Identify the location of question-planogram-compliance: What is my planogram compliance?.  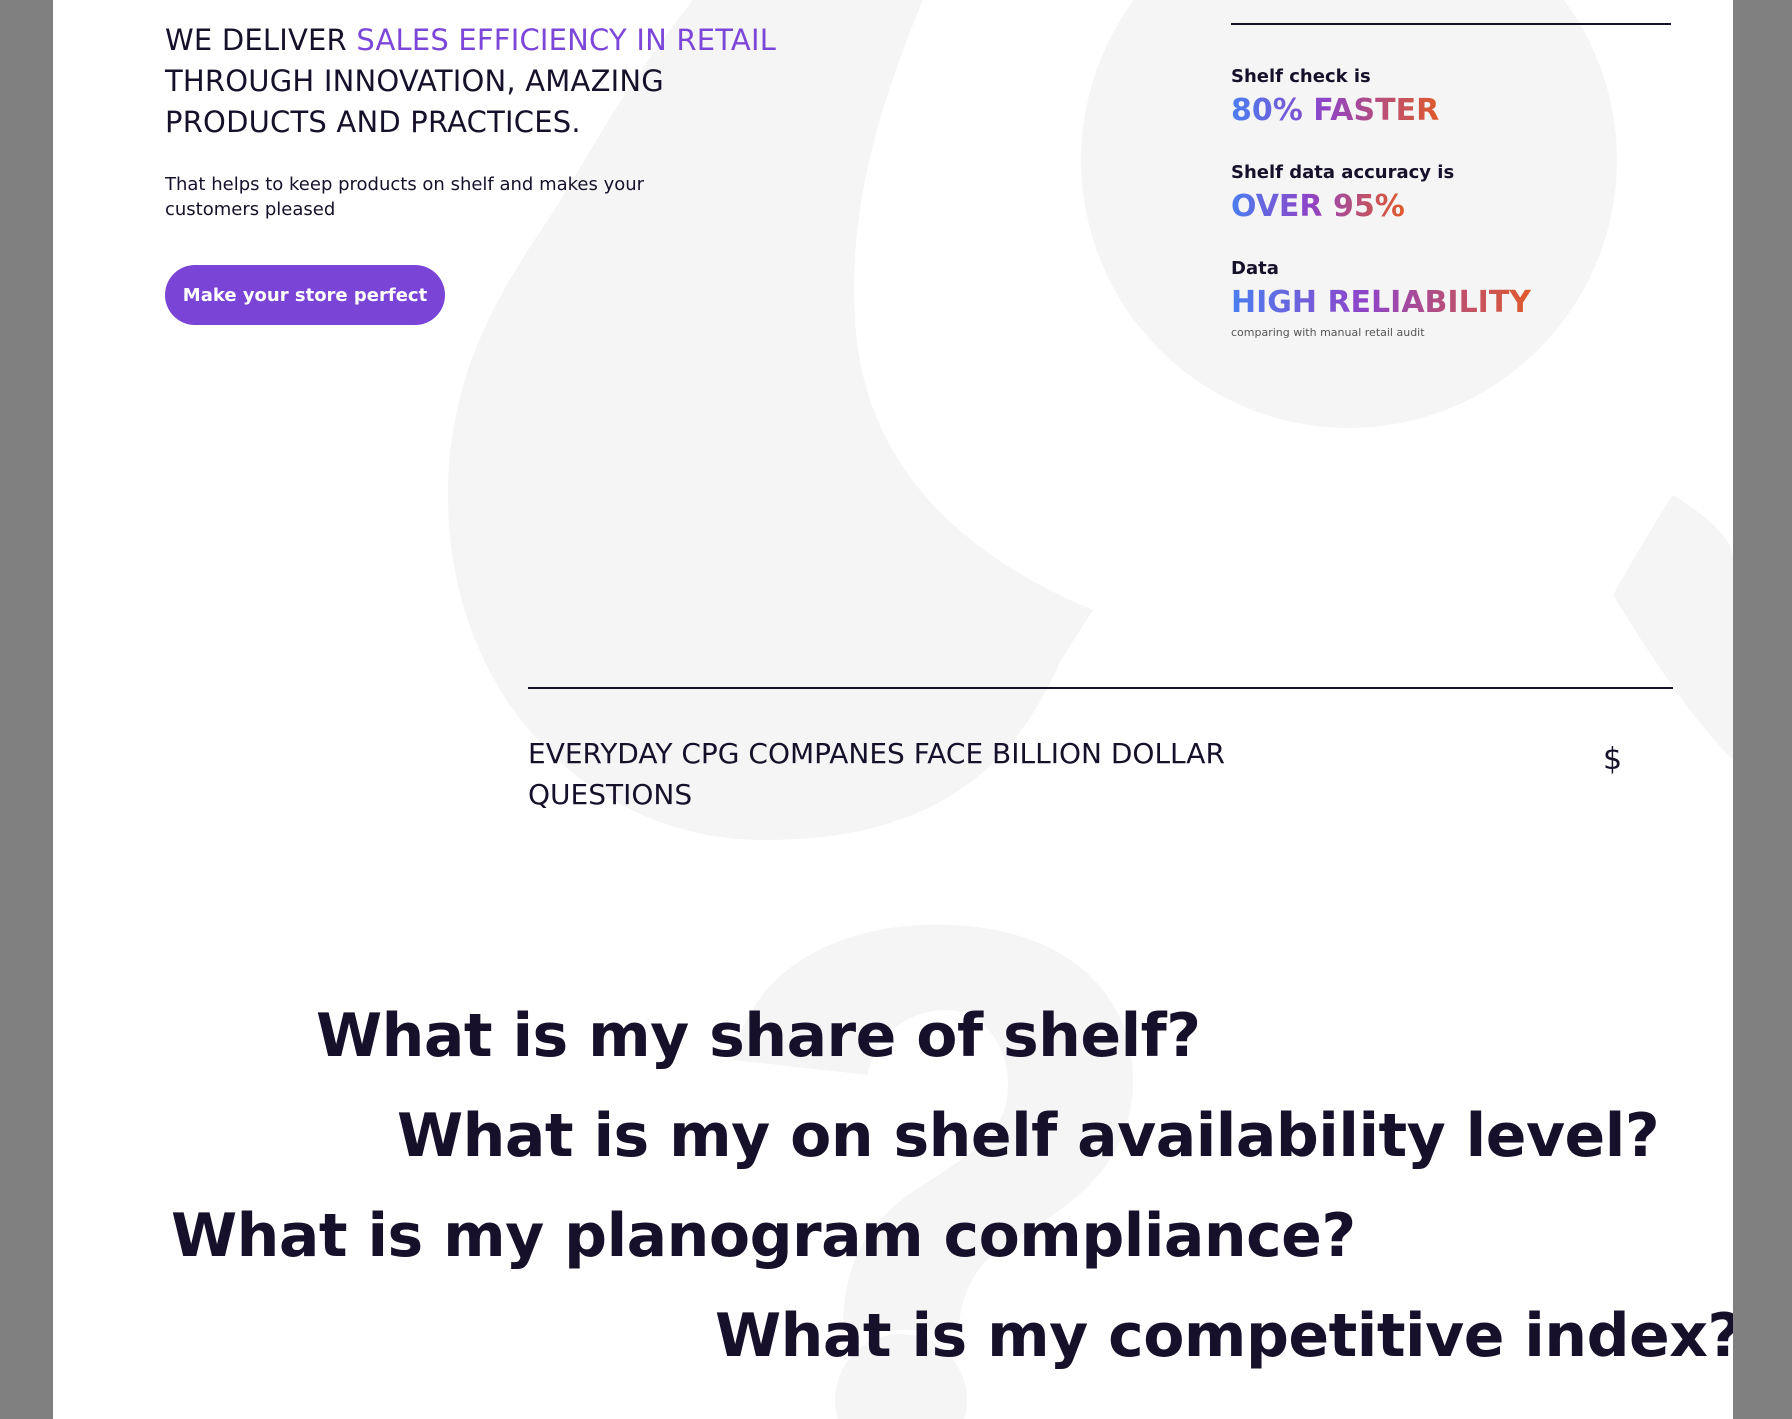
(763, 1236).